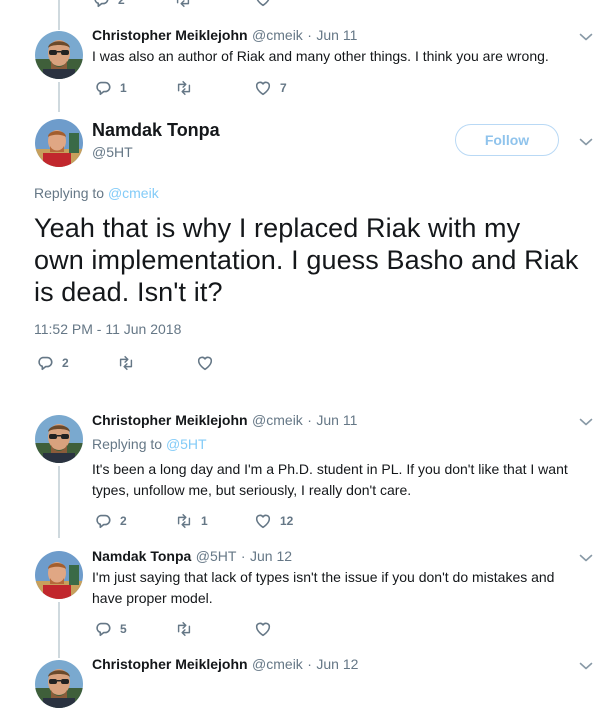 Image resolution: width=606 pixels, height=708 pixels. What do you see at coordinates (283, 88) in the screenshot?
I see `like-count: 7` at bounding box center [283, 88].